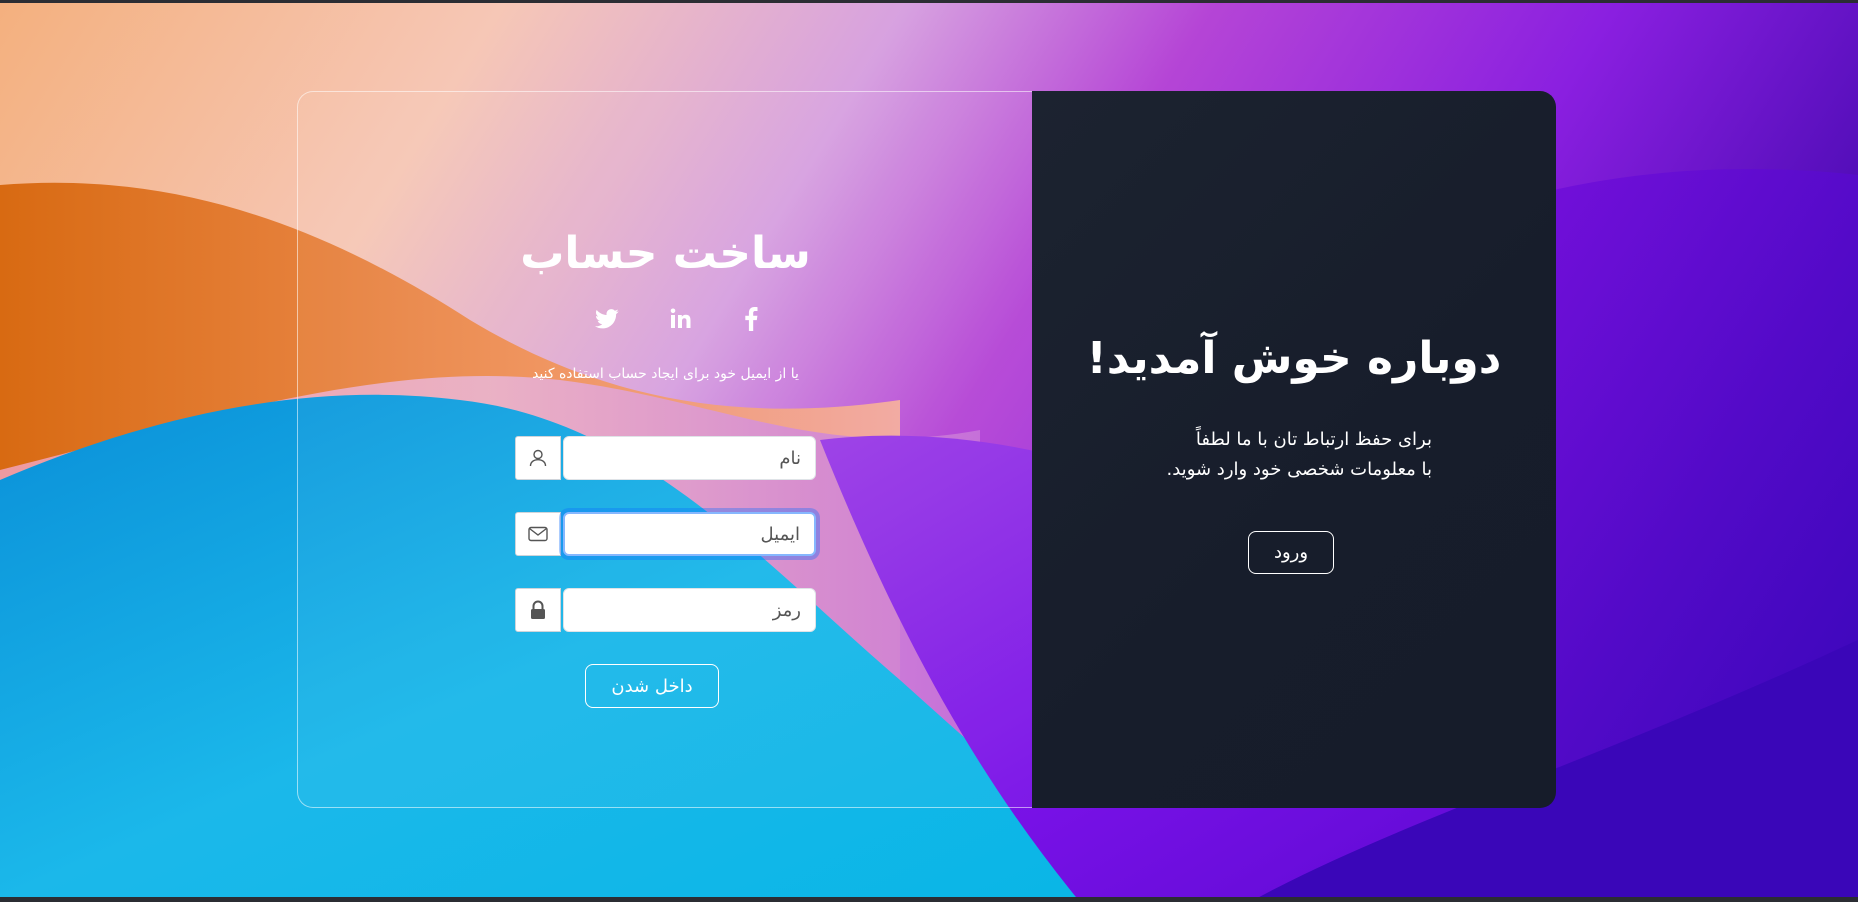  I want to click on password-field-row, so click(665, 610).